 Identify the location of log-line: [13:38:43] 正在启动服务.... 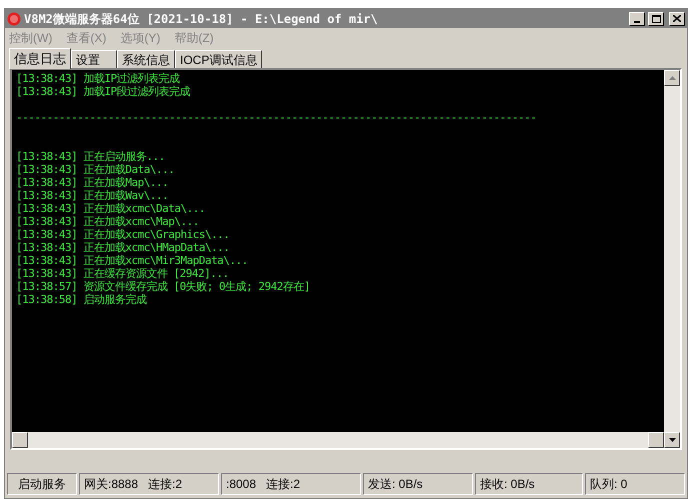
(90, 156).